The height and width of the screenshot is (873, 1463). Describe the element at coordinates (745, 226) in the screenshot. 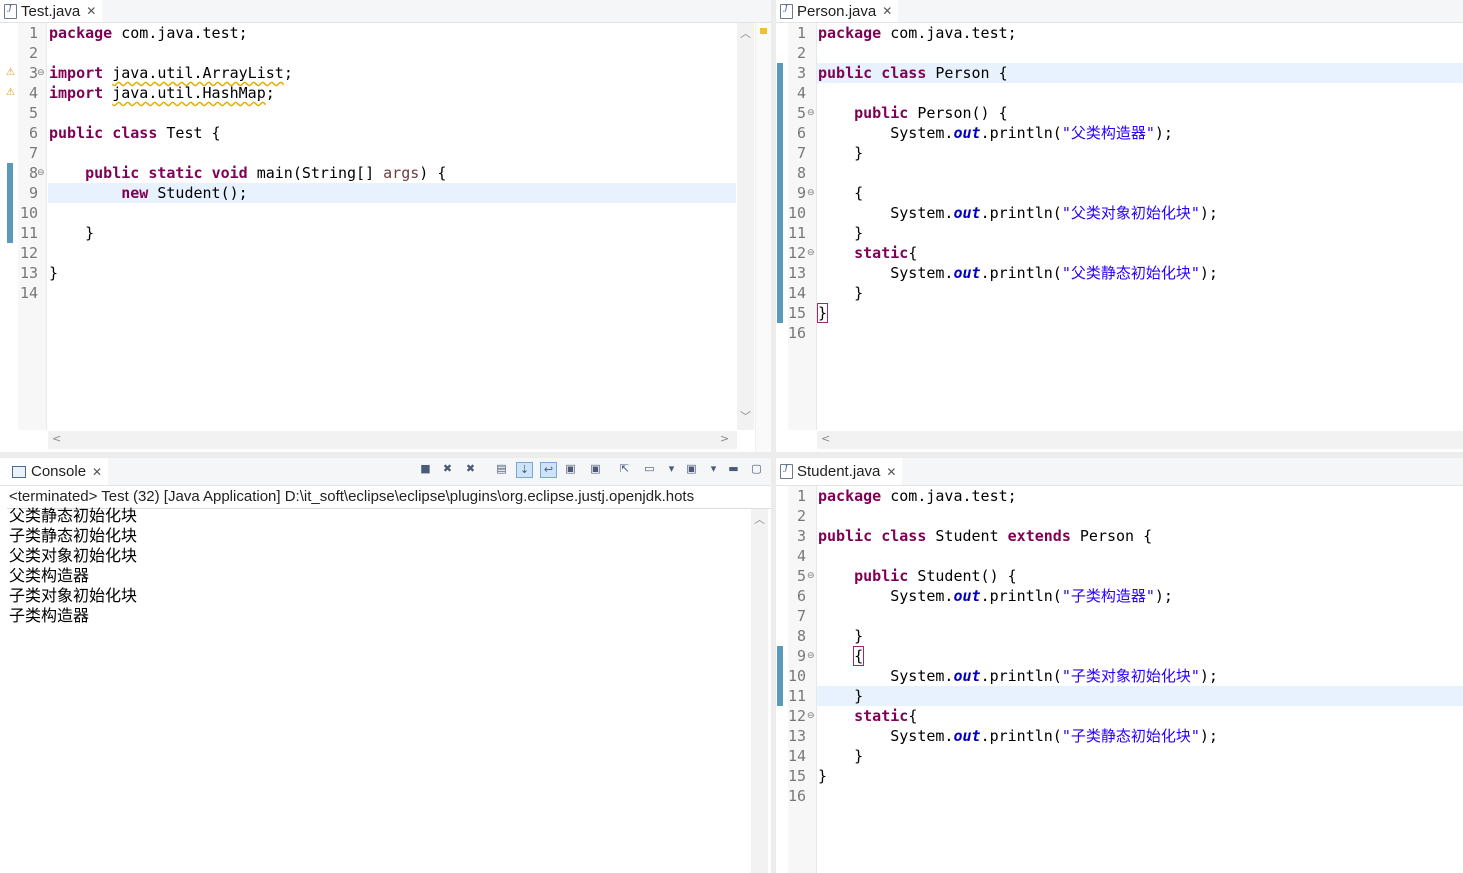

I see `vertical-scrollbar: ︿ ﹀` at that location.